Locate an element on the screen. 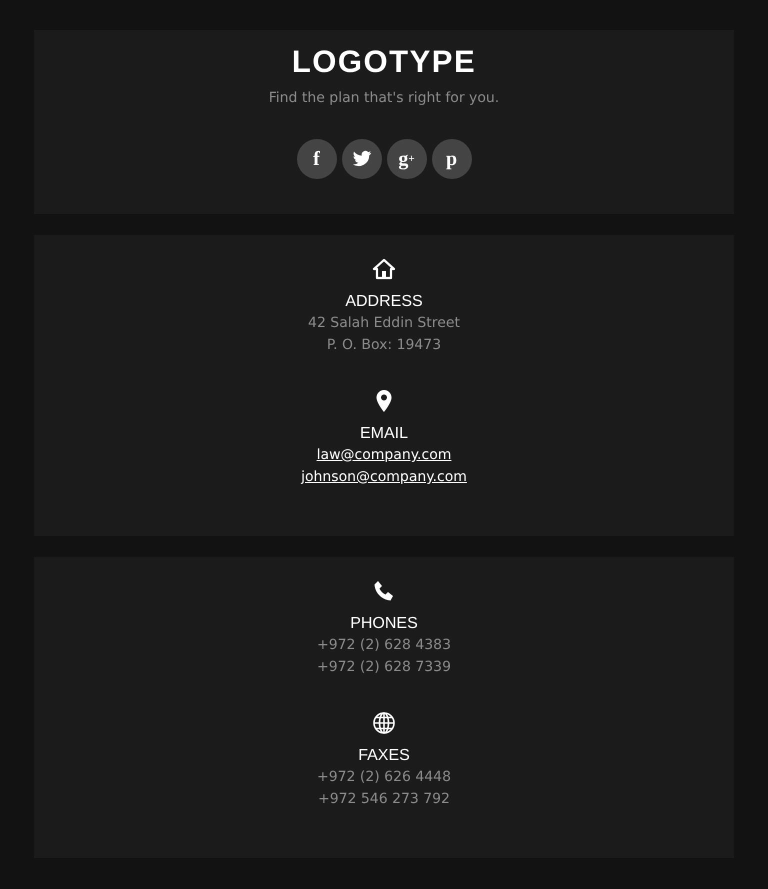 This screenshot has width=768, height=889. logo: LOGOTYPE is located at coordinates (384, 62).